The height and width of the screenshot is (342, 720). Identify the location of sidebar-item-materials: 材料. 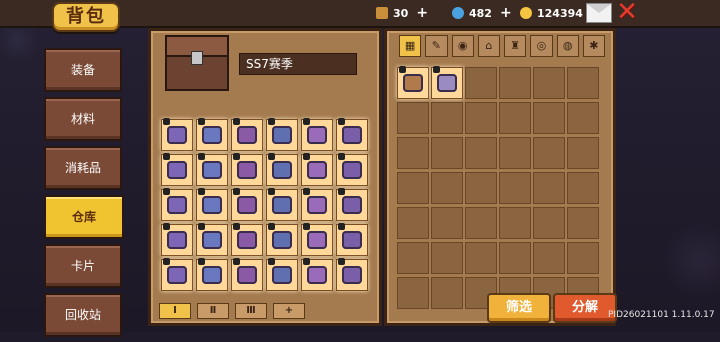
(83, 119).